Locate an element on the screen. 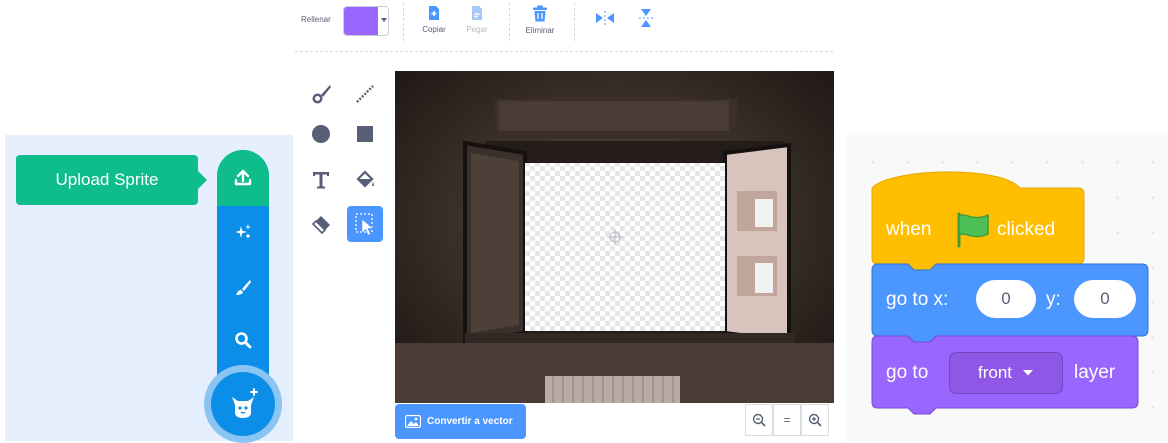  when-label: when is located at coordinates (909, 229).